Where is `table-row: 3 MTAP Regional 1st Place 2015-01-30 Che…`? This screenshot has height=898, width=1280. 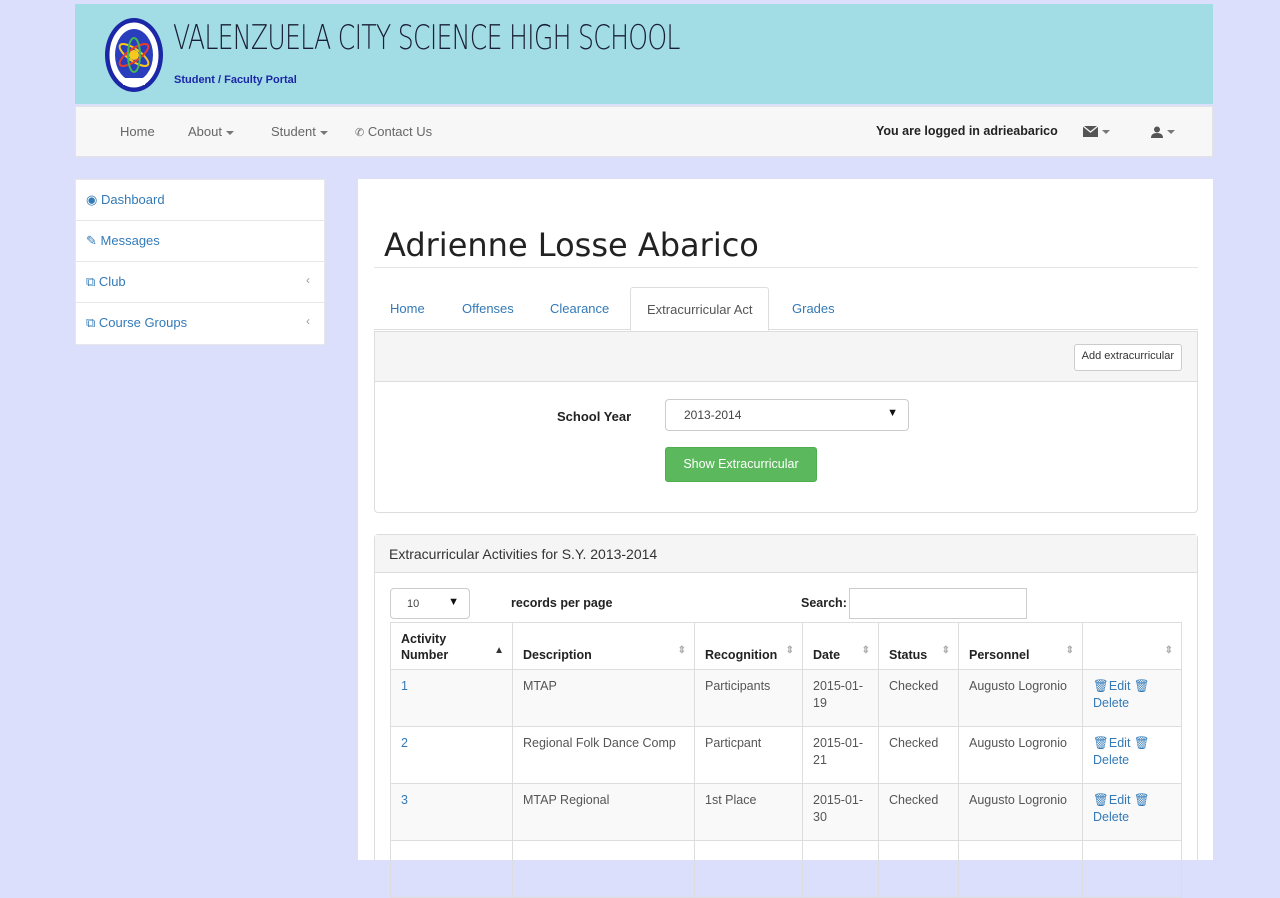 table-row: 3 MTAP Regional 1st Place 2015-01-30 Che… is located at coordinates (786, 812).